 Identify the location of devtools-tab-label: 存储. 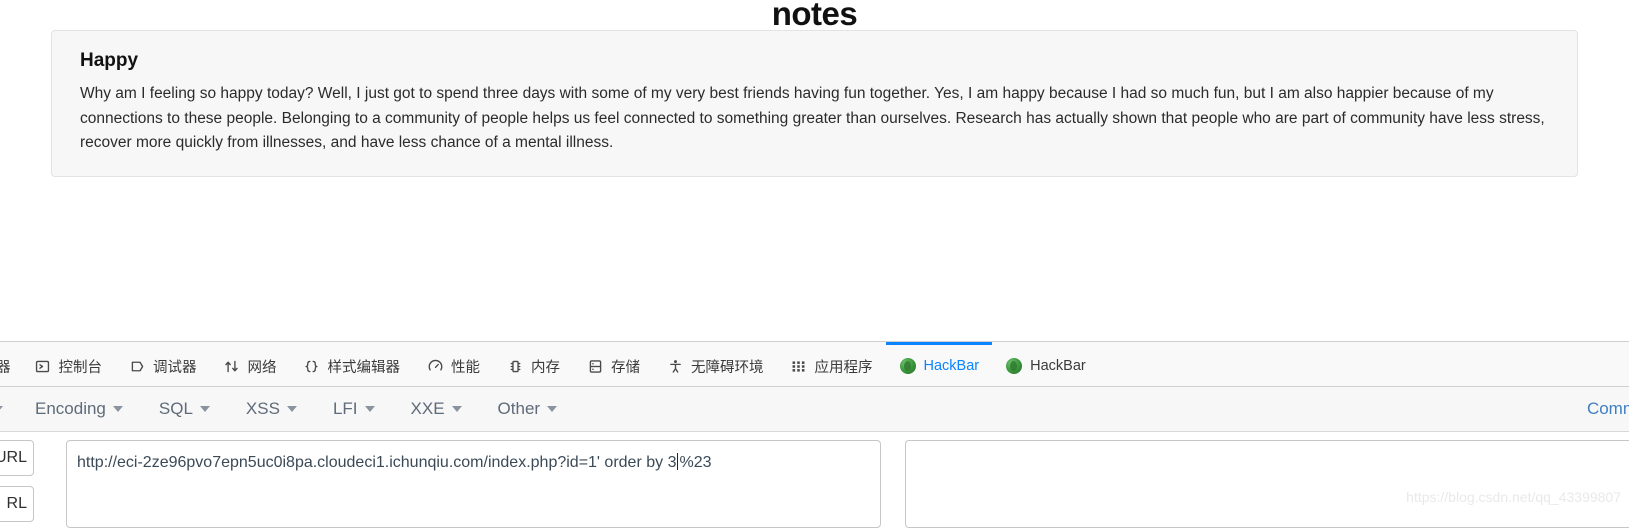
(625, 367).